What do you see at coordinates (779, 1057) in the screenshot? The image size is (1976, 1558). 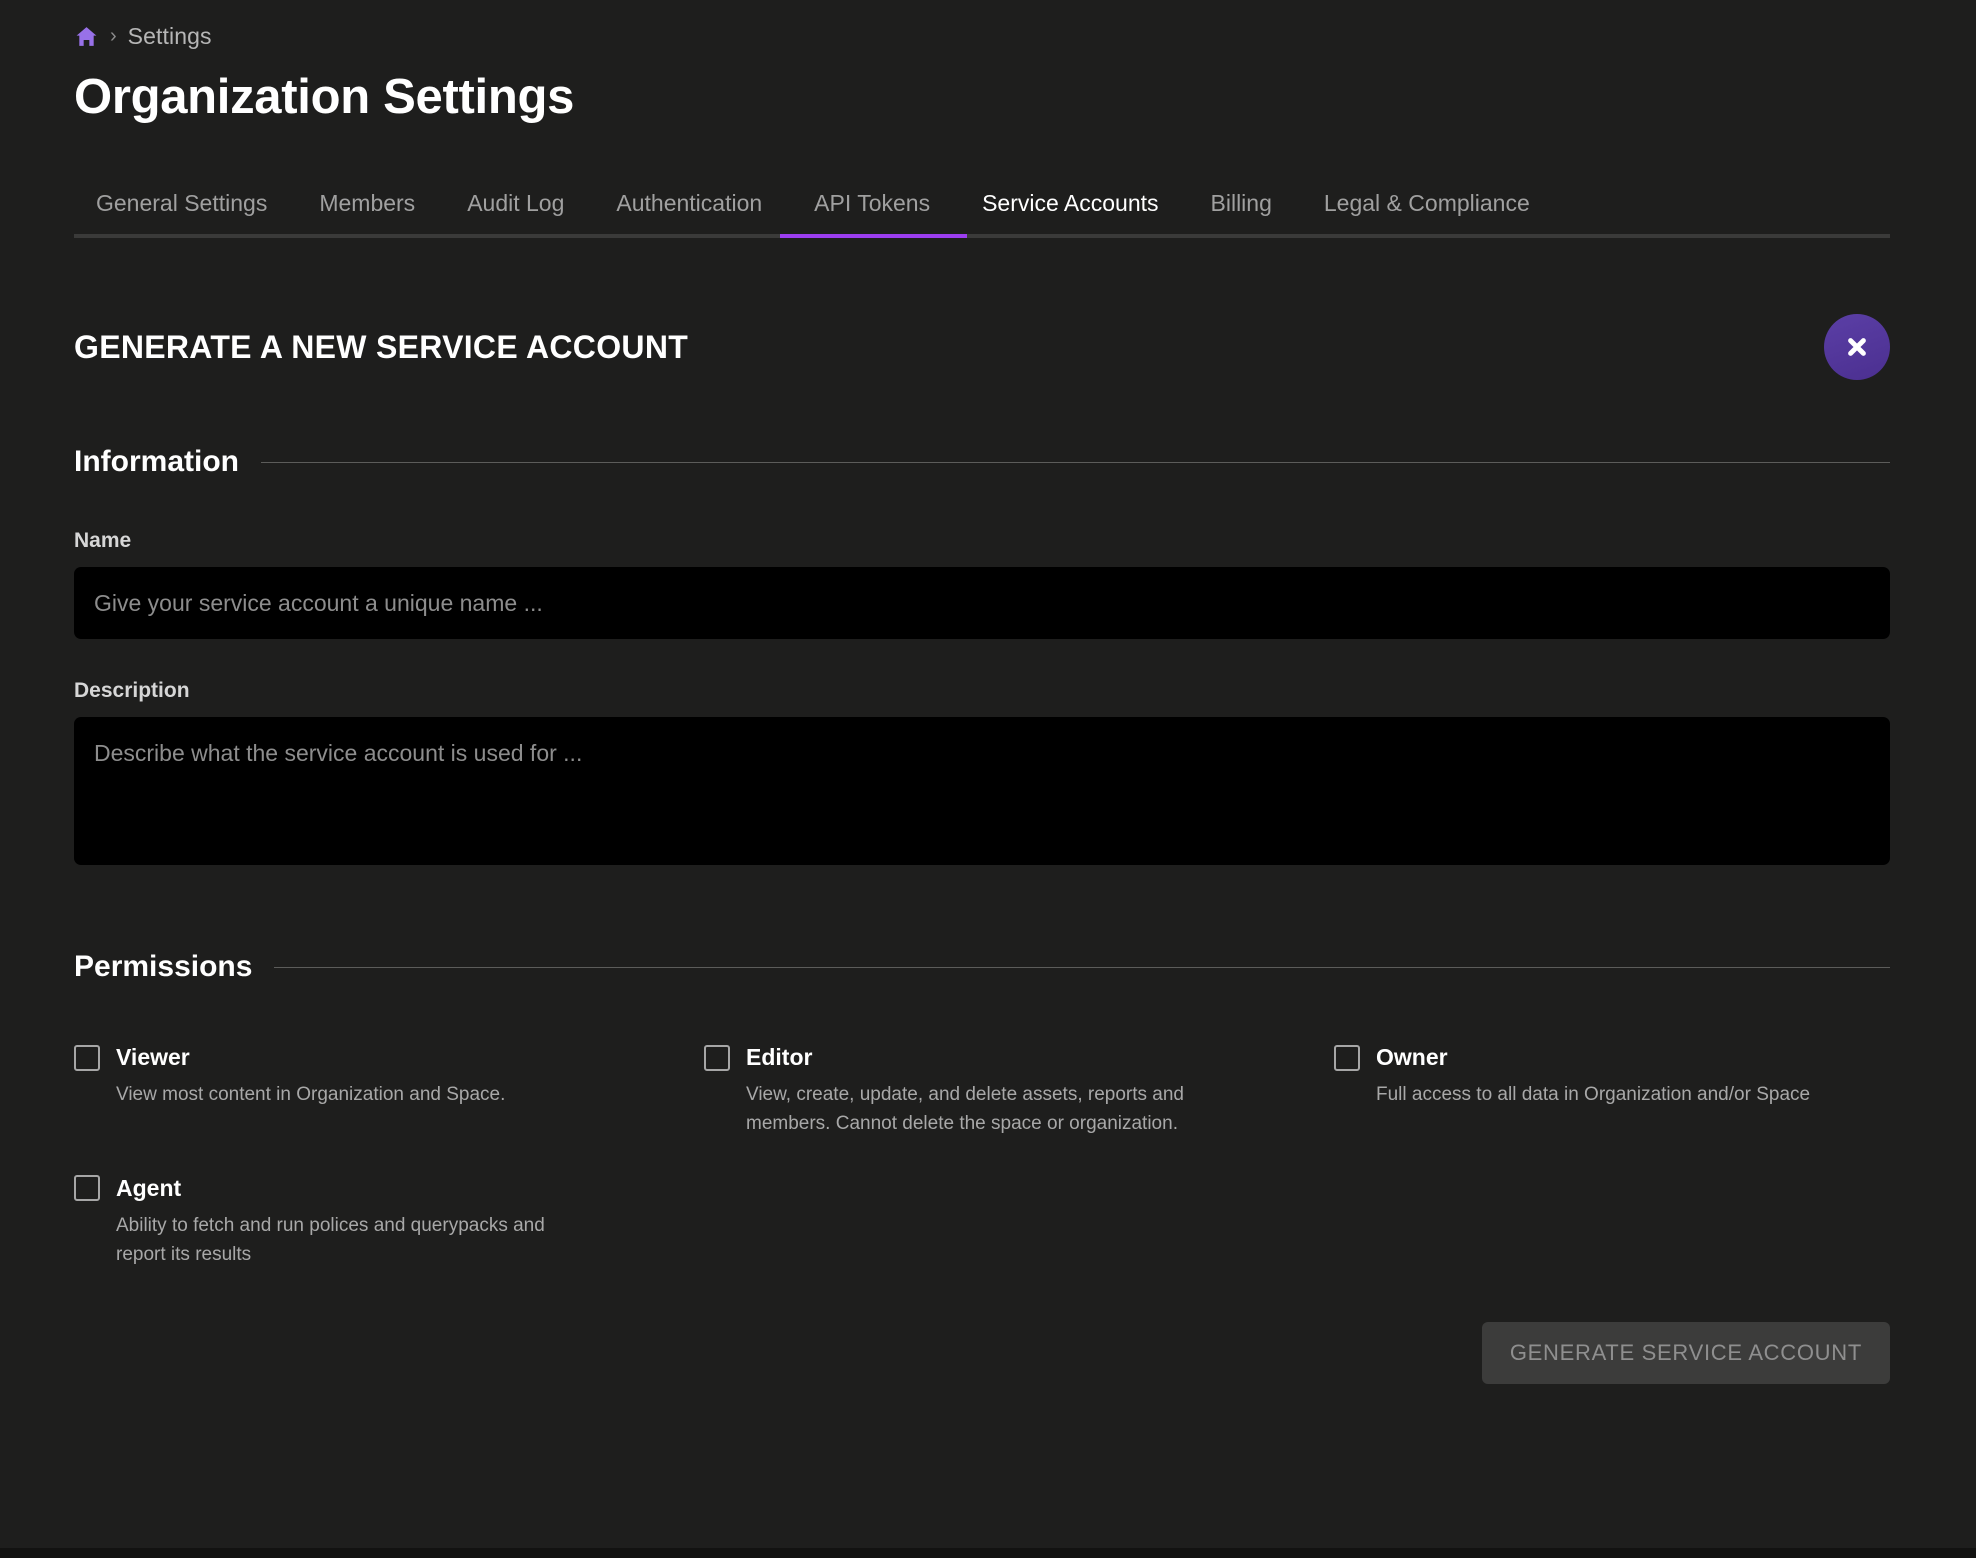 I see `permission-label-editor: Editor` at bounding box center [779, 1057].